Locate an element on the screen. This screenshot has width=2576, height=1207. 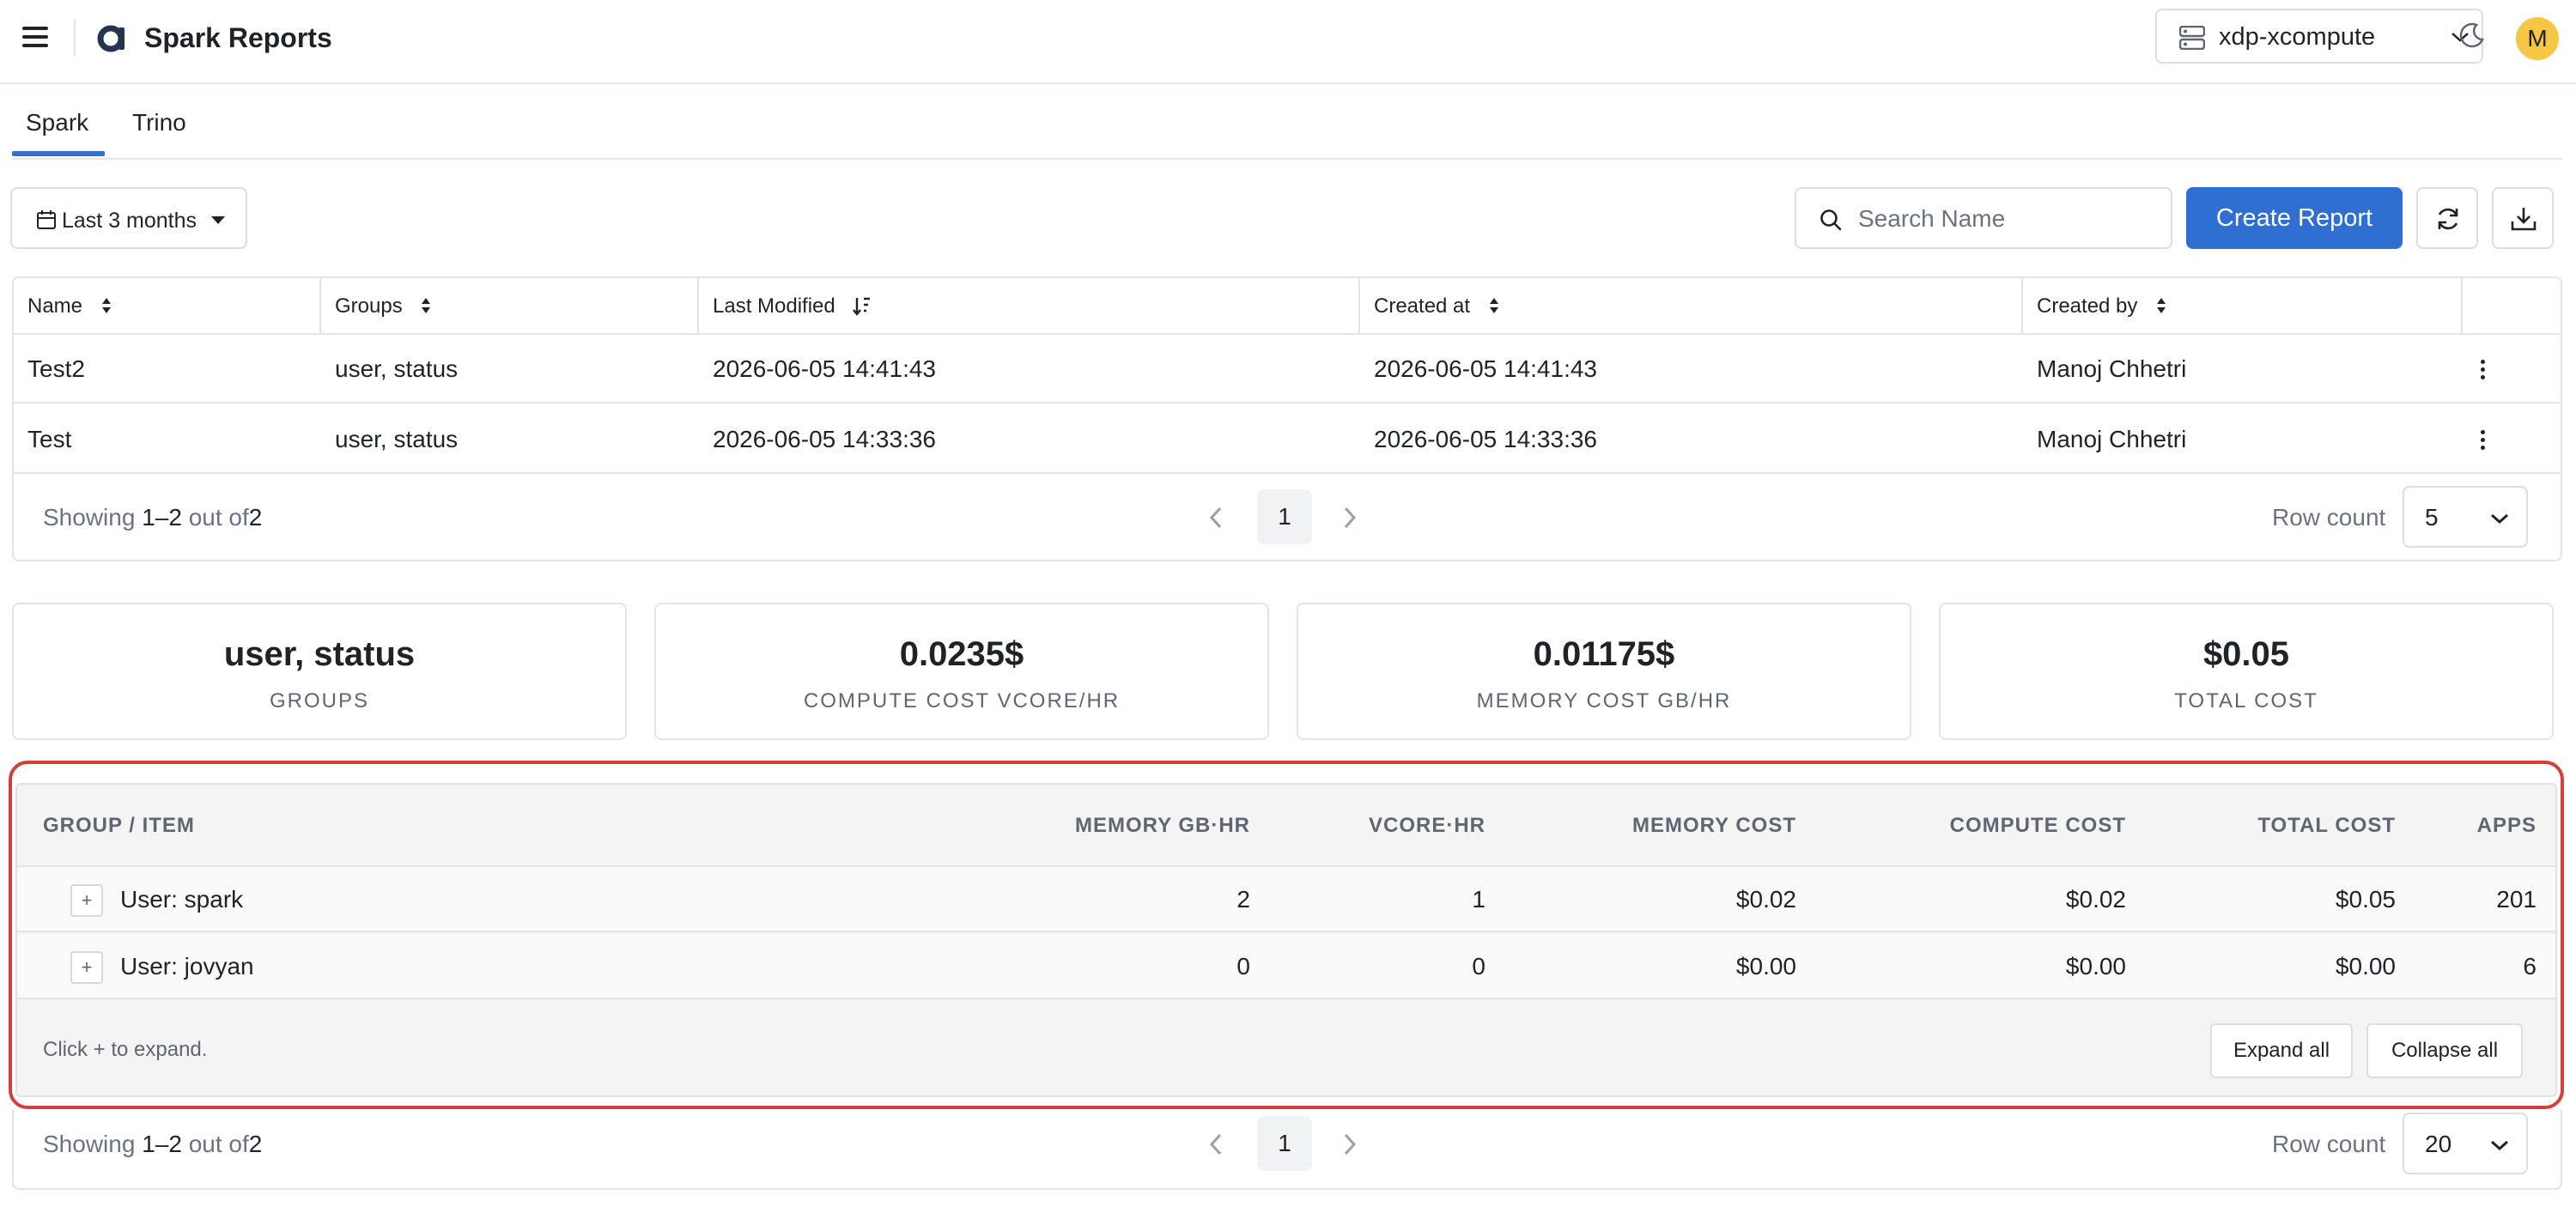
column-header-groups: Groups is located at coordinates (510, 306).